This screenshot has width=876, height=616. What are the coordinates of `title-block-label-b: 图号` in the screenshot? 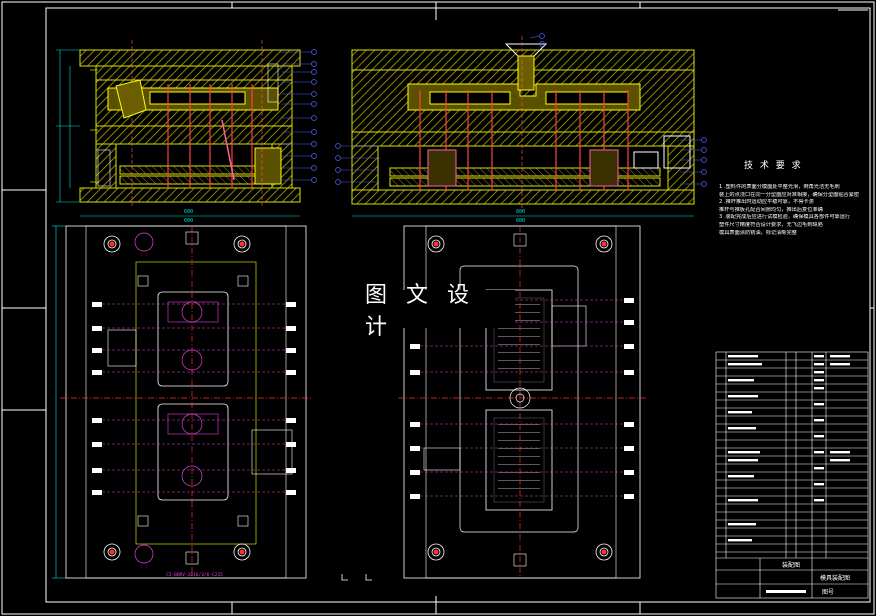 It's located at (828, 592).